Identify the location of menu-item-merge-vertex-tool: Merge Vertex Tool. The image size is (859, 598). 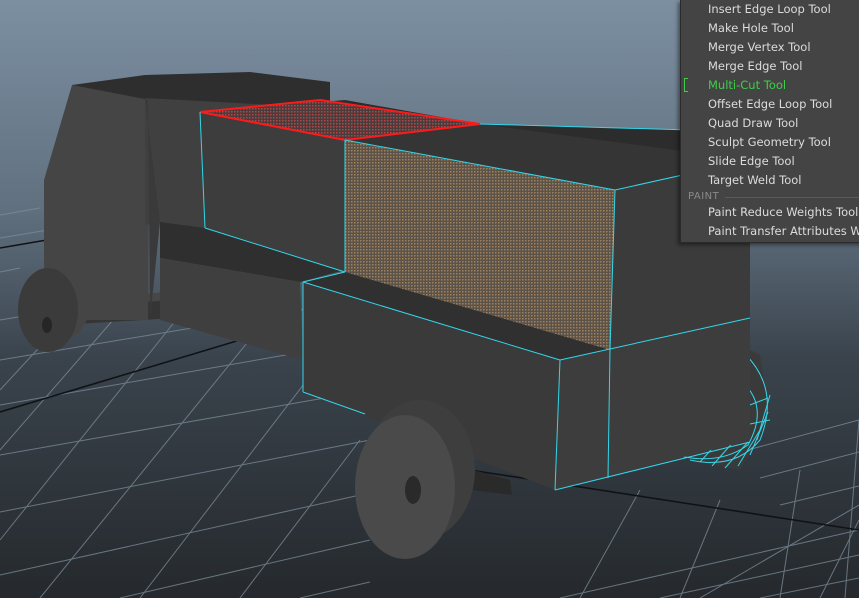
(770, 47).